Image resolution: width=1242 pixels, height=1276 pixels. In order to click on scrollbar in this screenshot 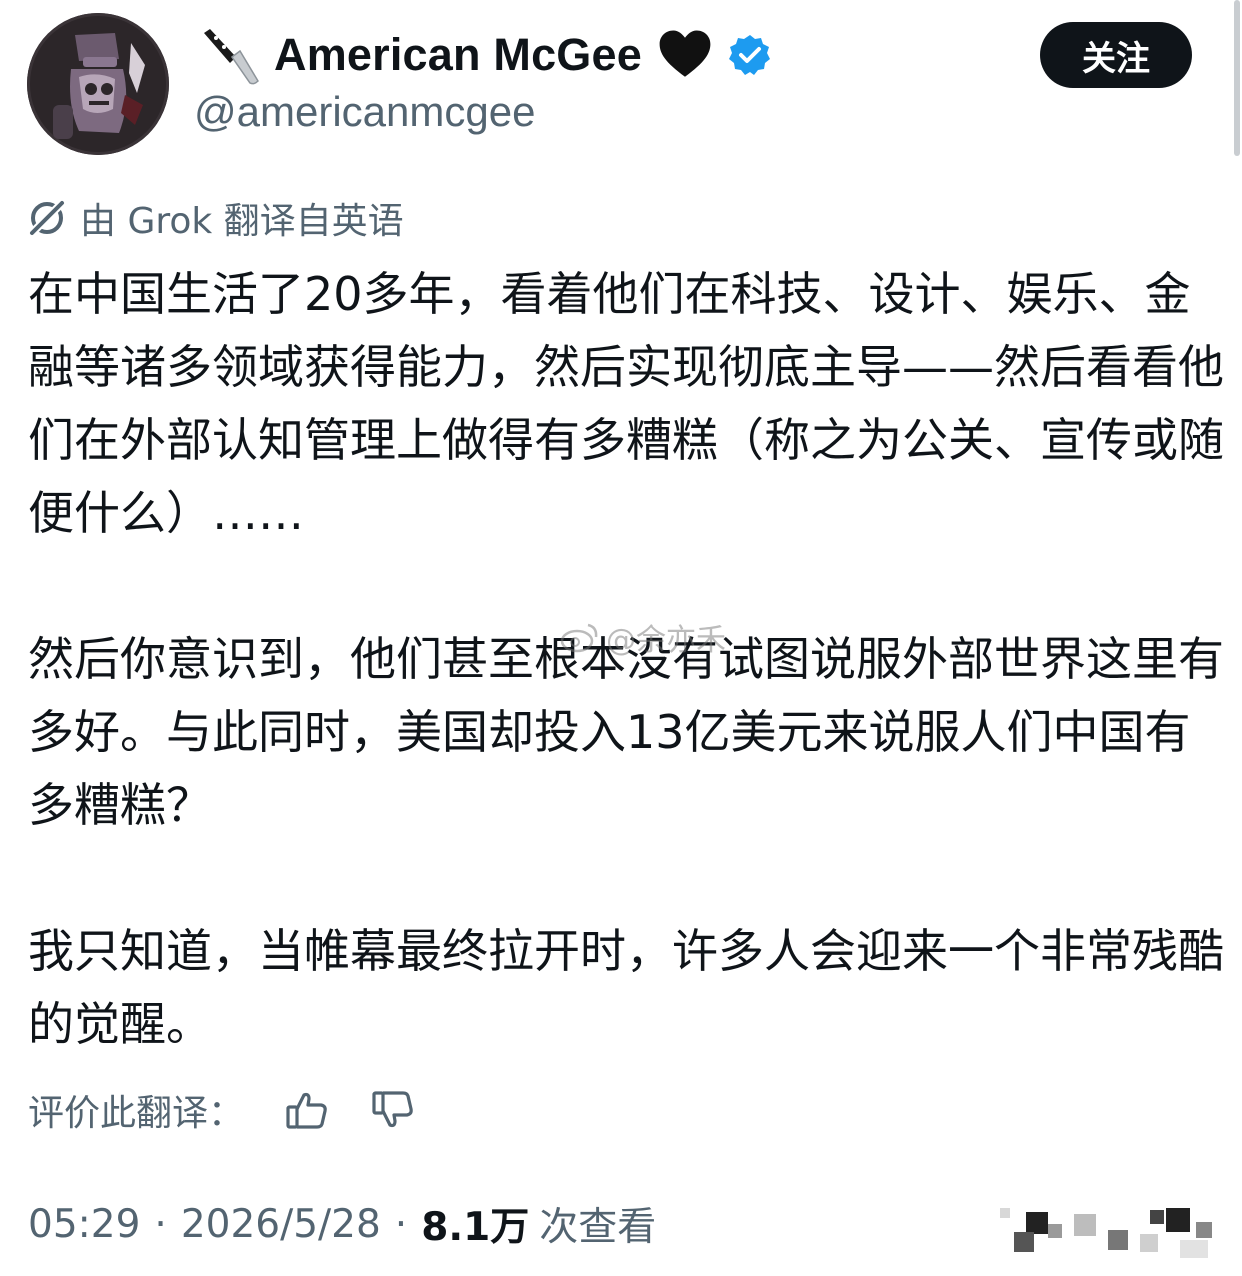, I will do `click(1237, 78)`.